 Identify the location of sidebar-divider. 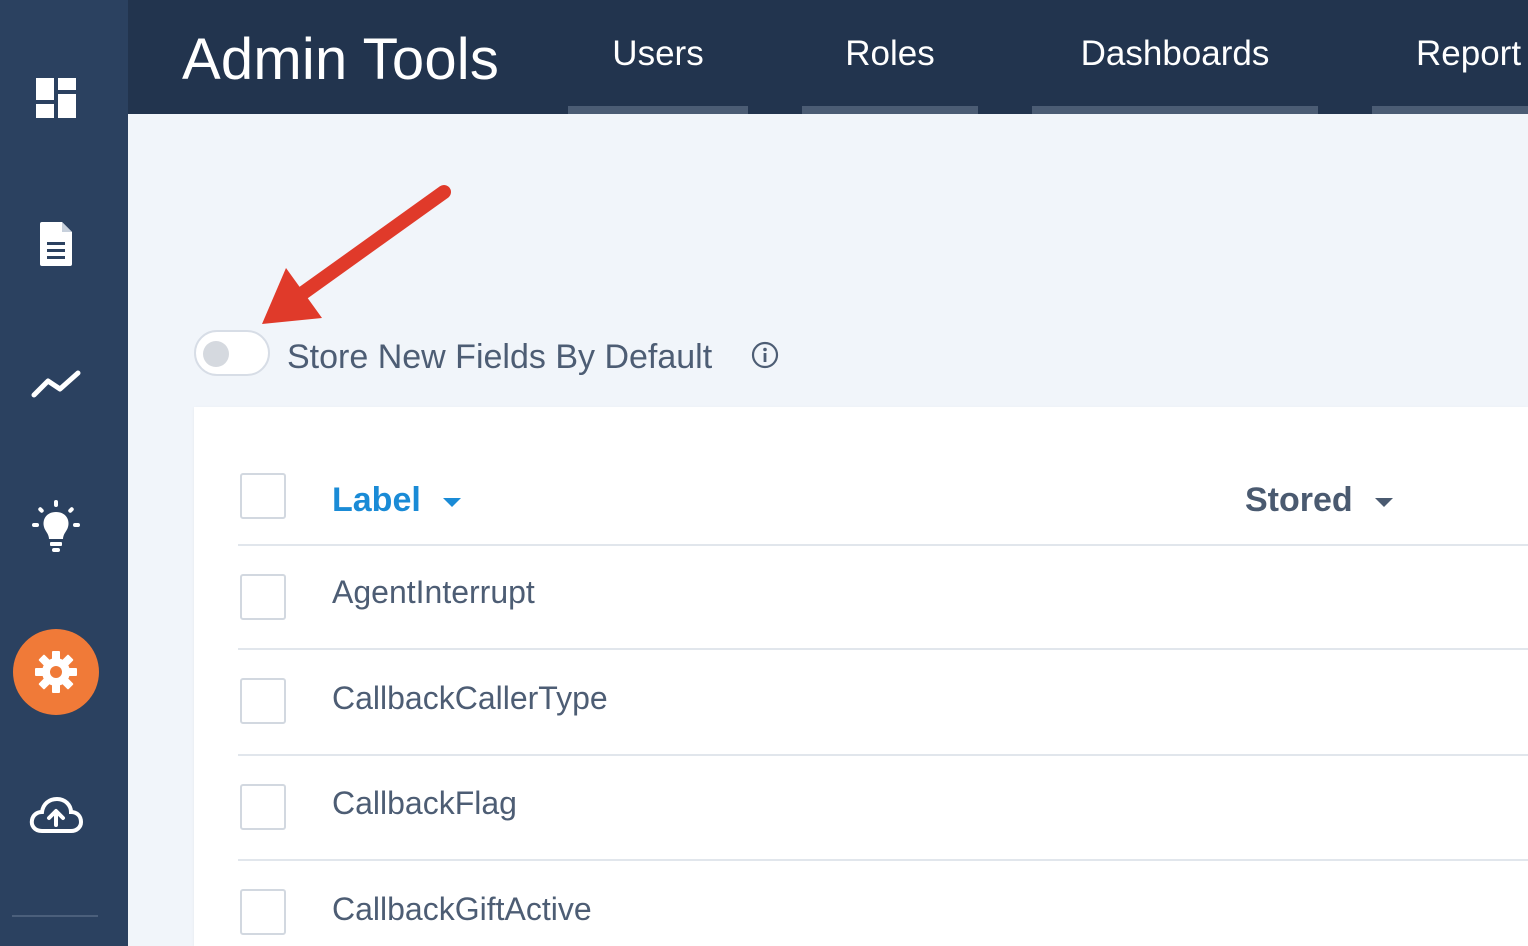
(55, 916).